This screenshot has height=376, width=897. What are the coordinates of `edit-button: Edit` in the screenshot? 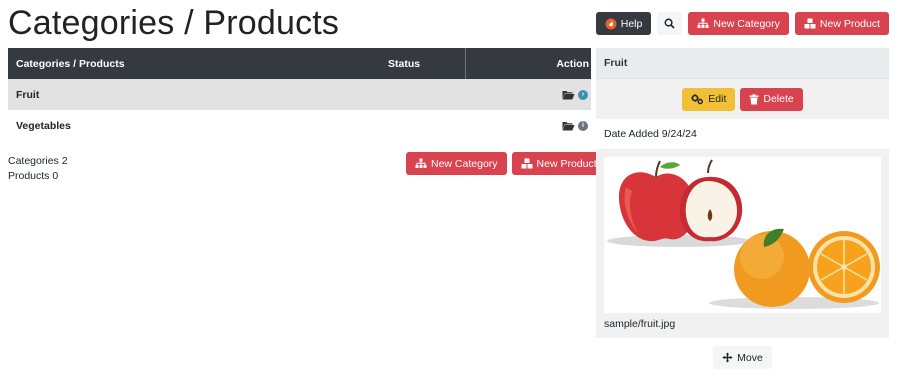 It's located at (709, 99).